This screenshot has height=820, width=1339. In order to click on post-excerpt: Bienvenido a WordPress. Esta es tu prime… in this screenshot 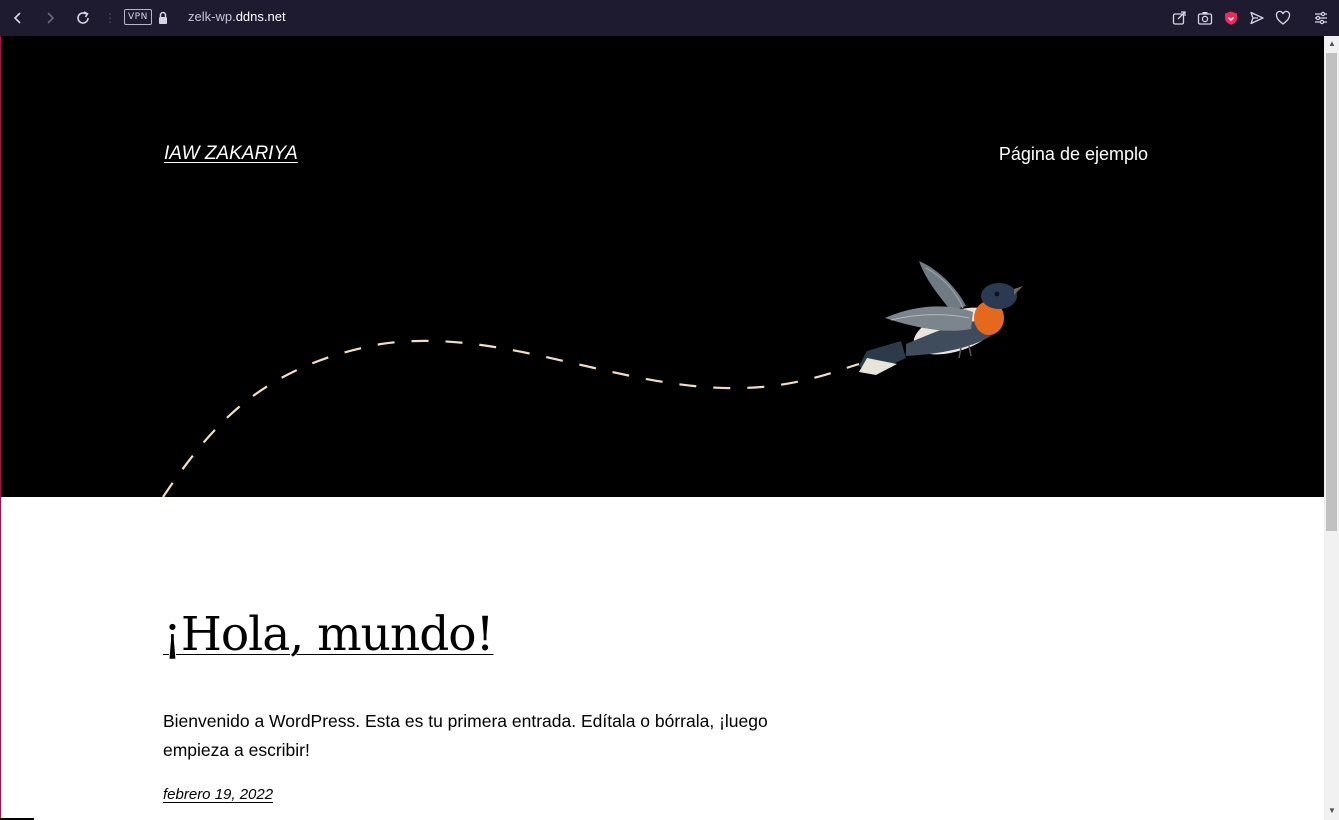, I will do `click(465, 735)`.